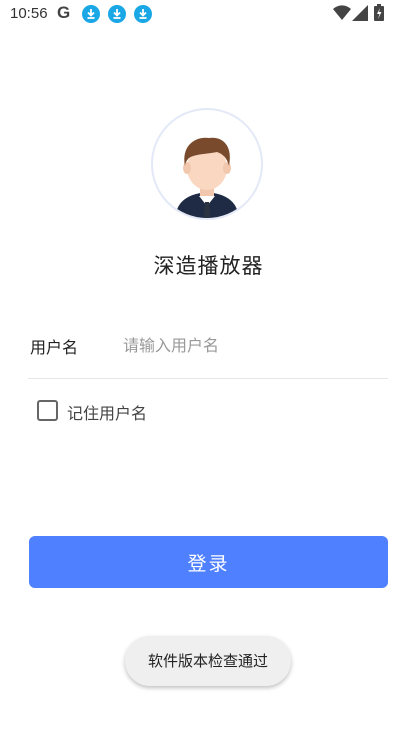 This screenshot has width=417, height=741. What do you see at coordinates (54, 347) in the screenshot?
I see `username-label: 用户名` at bounding box center [54, 347].